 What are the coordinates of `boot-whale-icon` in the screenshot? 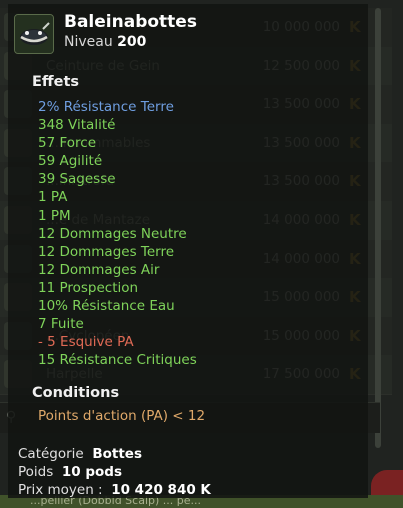 It's located at (34, 34).